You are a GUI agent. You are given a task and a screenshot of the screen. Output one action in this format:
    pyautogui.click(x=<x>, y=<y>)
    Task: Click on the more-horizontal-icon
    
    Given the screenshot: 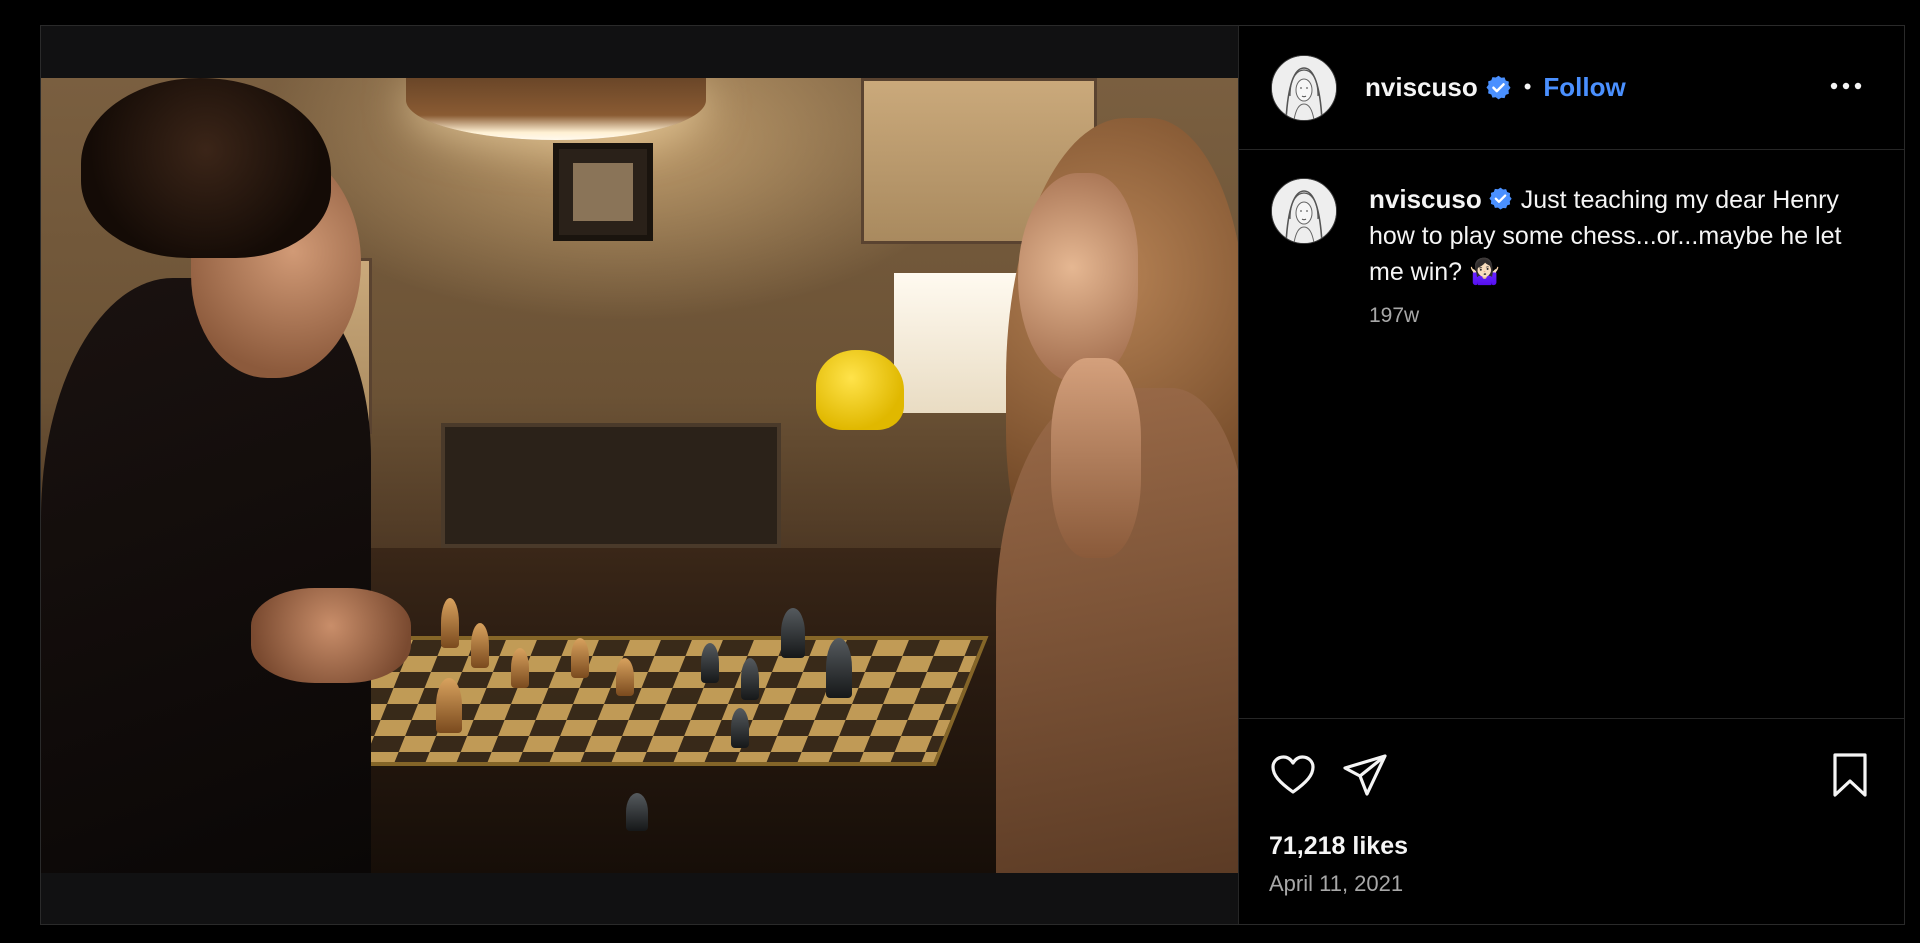 What is the action you would take?
    pyautogui.click(x=1846, y=86)
    